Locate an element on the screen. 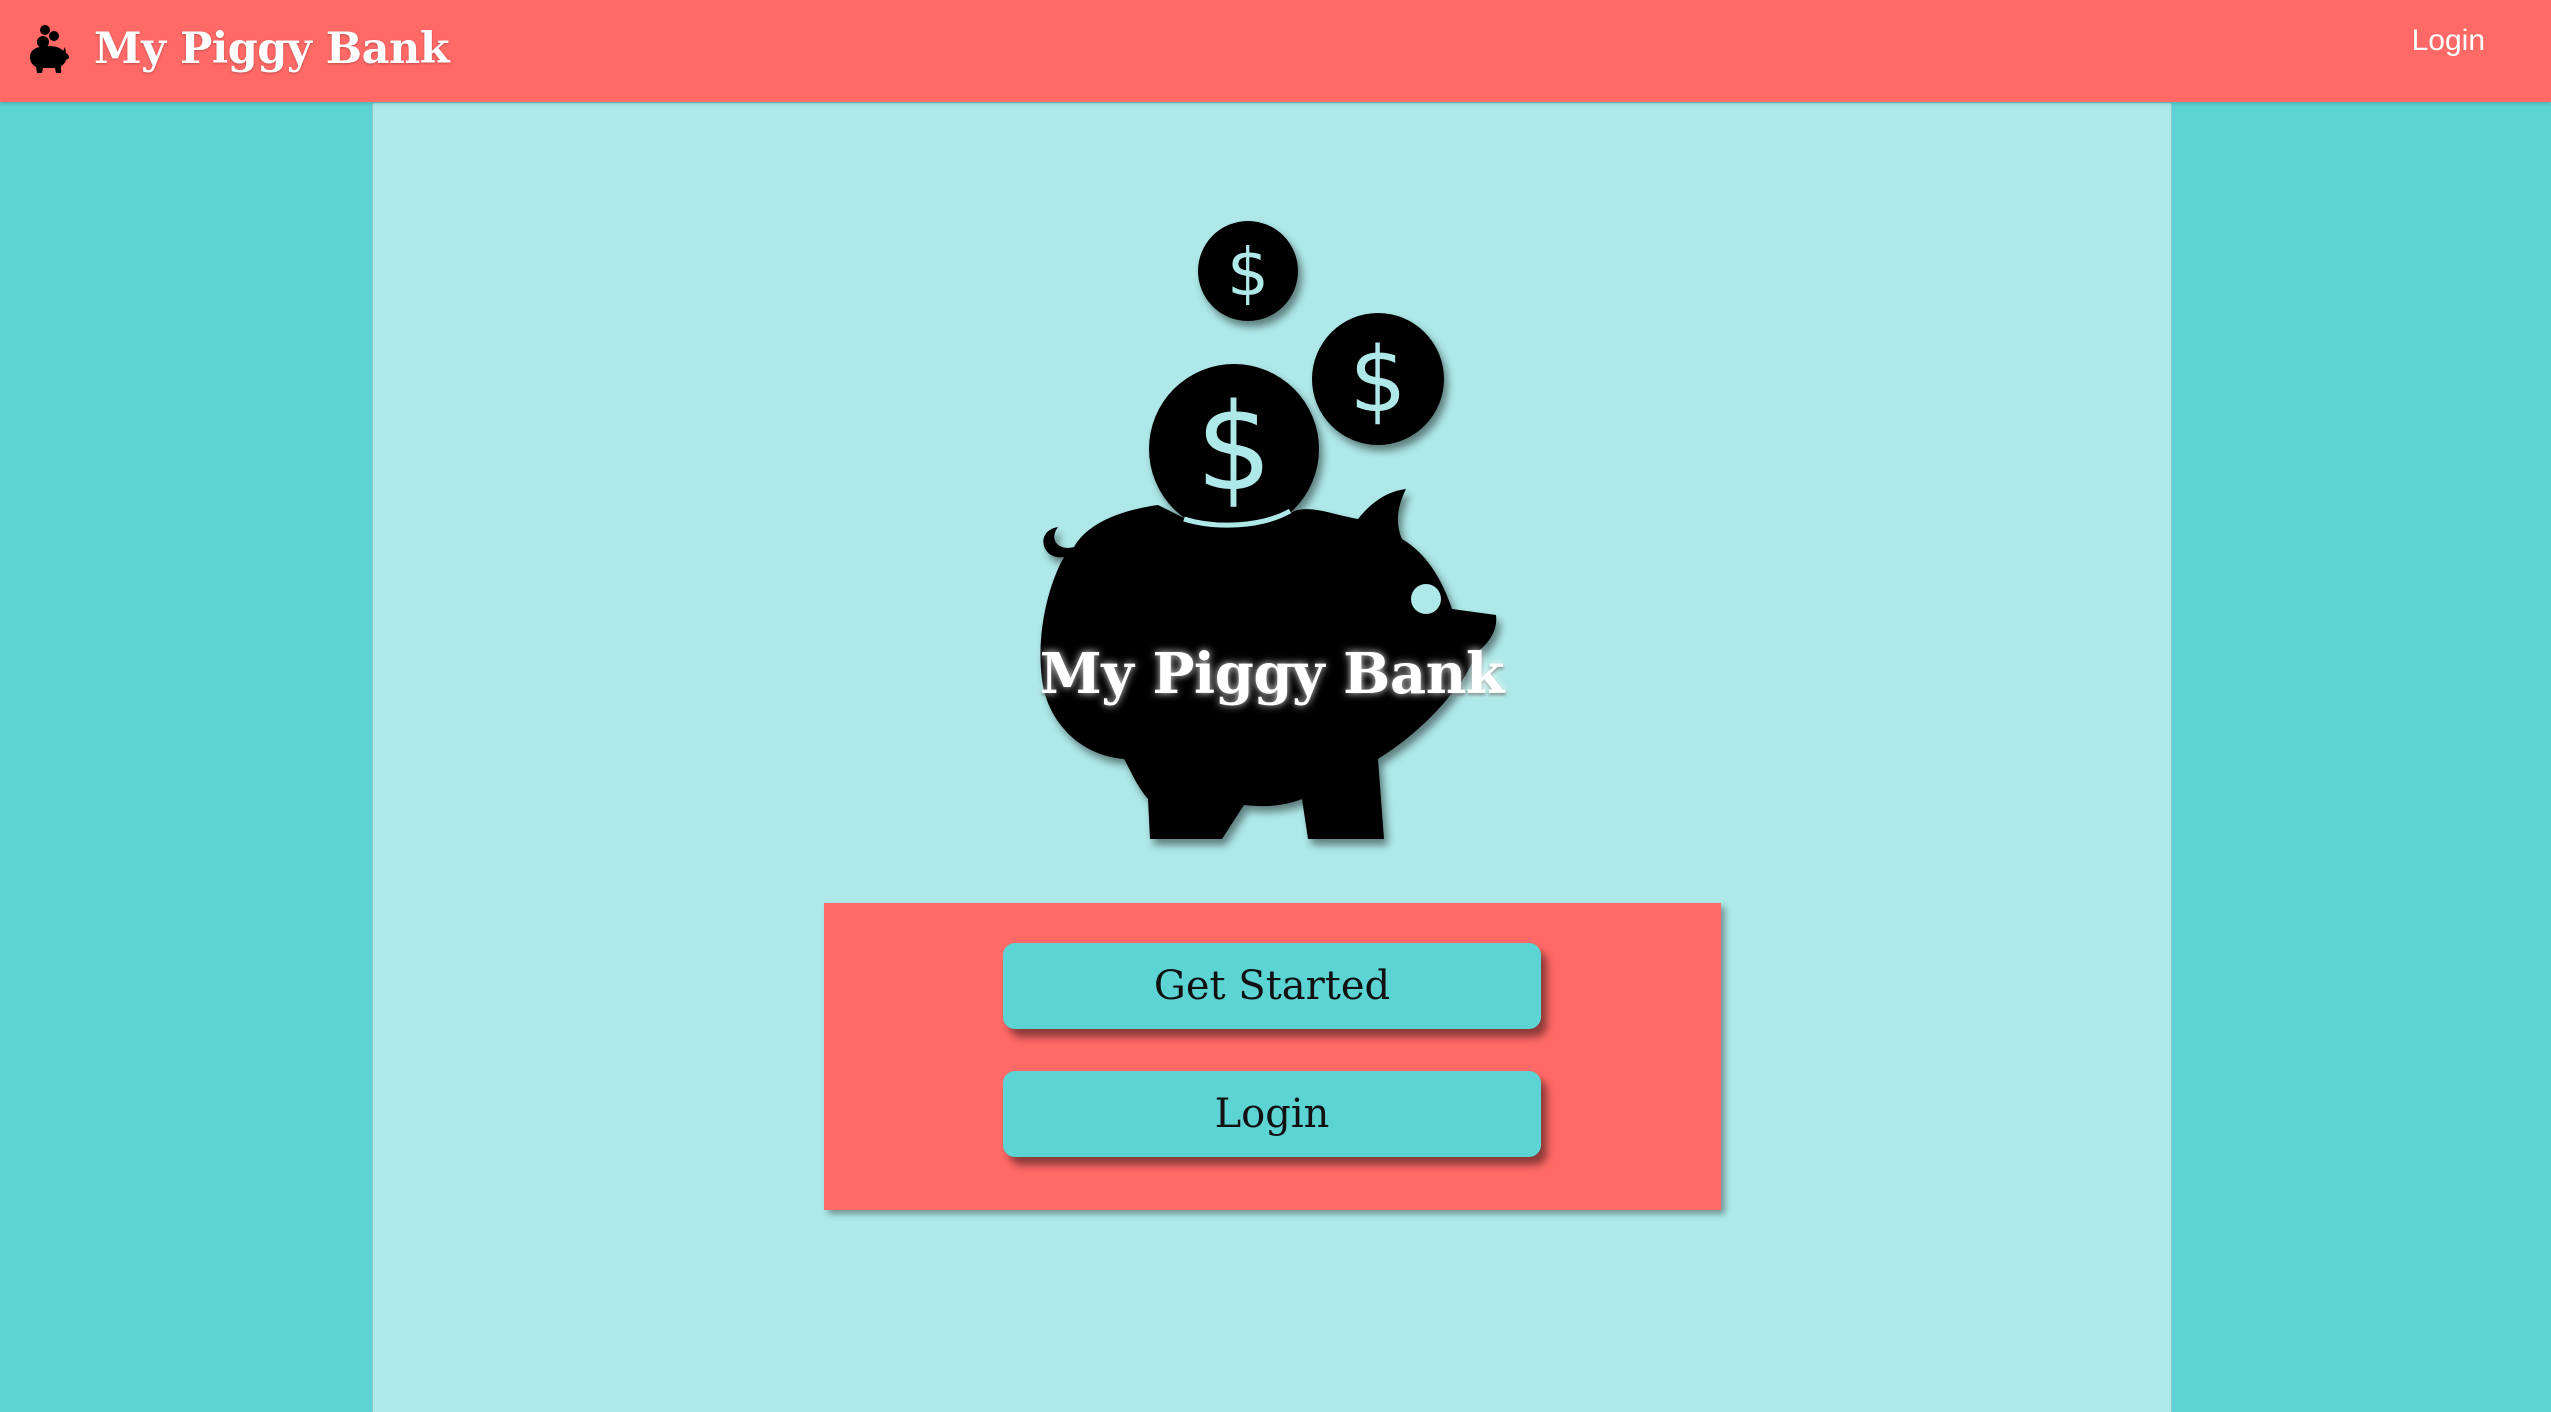  hero-title: My Piggy Bank is located at coordinates (1272, 674).